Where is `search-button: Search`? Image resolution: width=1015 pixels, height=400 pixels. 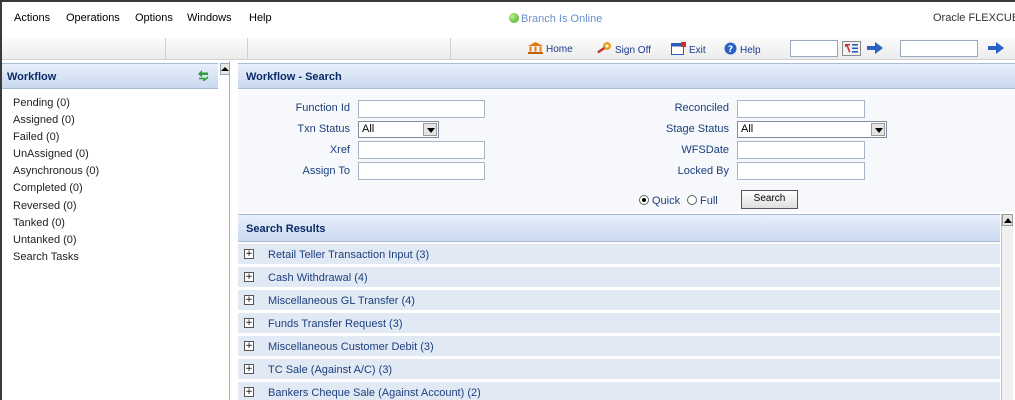 search-button: Search is located at coordinates (769, 199).